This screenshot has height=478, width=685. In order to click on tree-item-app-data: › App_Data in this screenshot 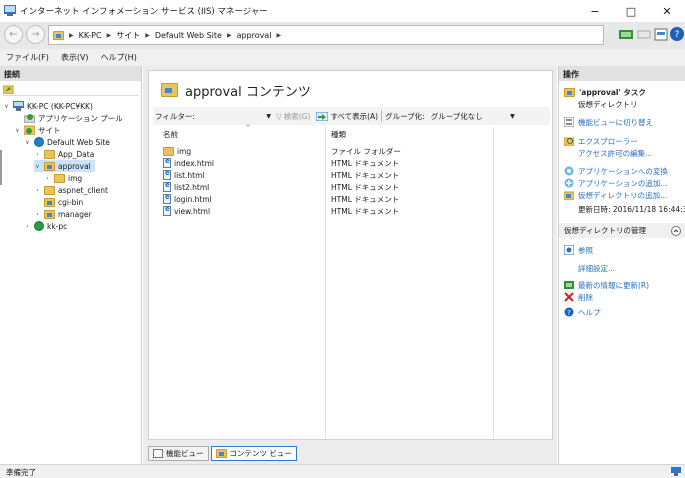, I will do `click(64, 154)`.